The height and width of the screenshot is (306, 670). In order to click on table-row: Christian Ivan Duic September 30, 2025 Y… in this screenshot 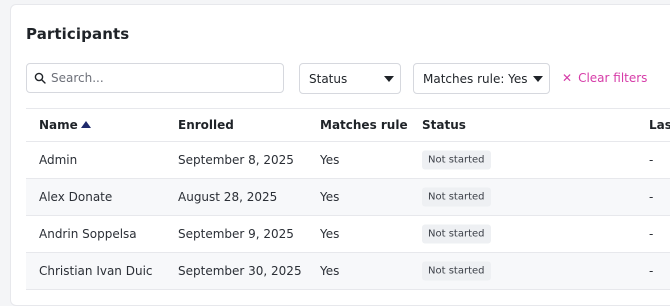, I will do `click(348, 271)`.